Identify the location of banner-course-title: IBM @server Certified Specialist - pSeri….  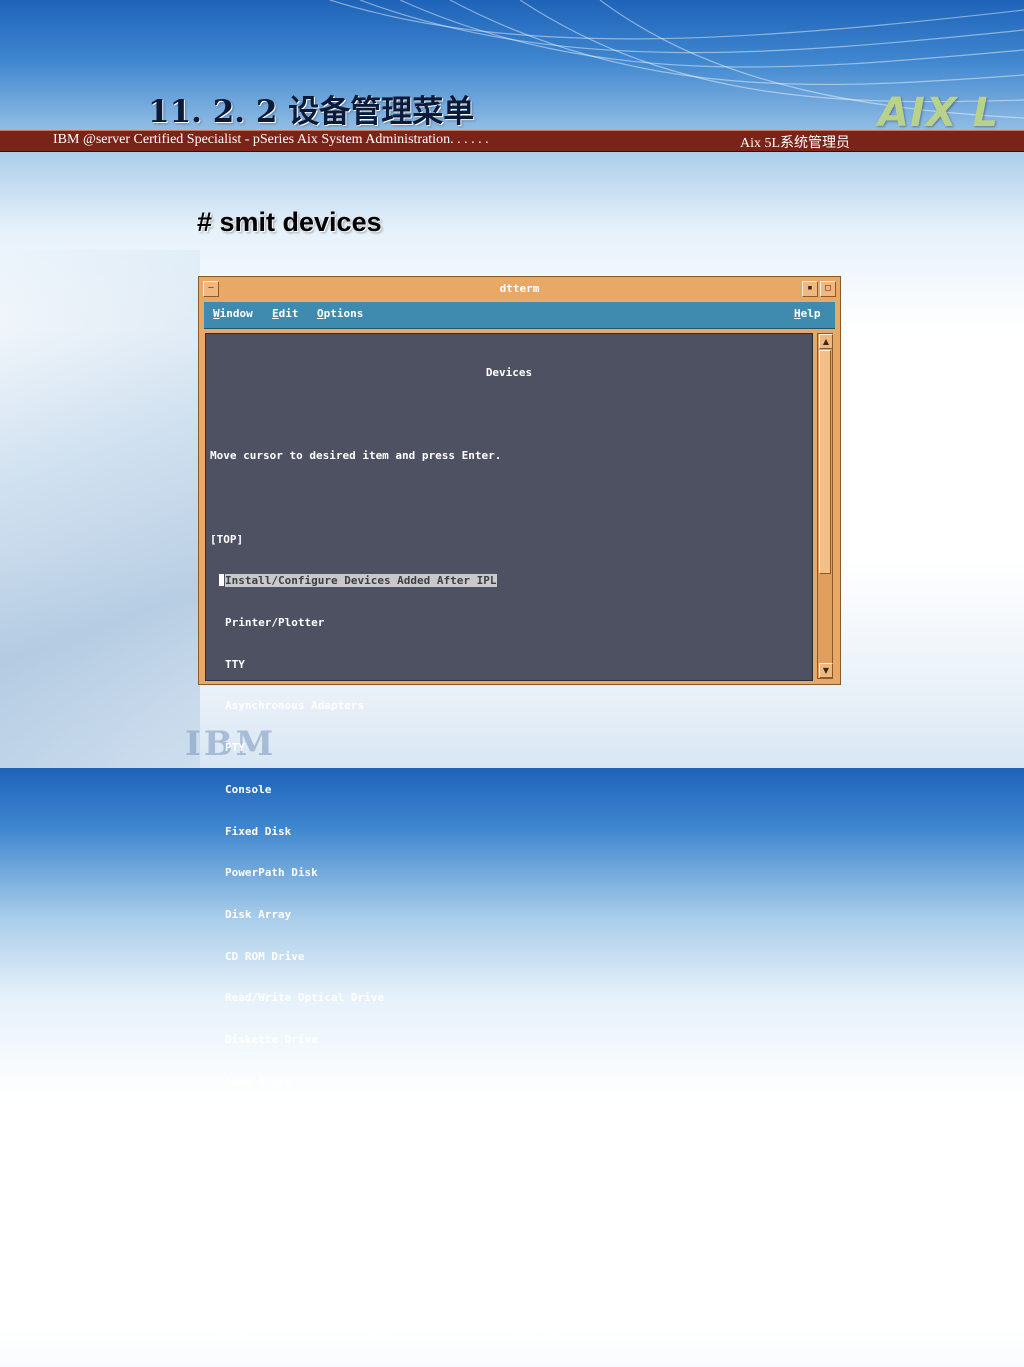
(271, 139).